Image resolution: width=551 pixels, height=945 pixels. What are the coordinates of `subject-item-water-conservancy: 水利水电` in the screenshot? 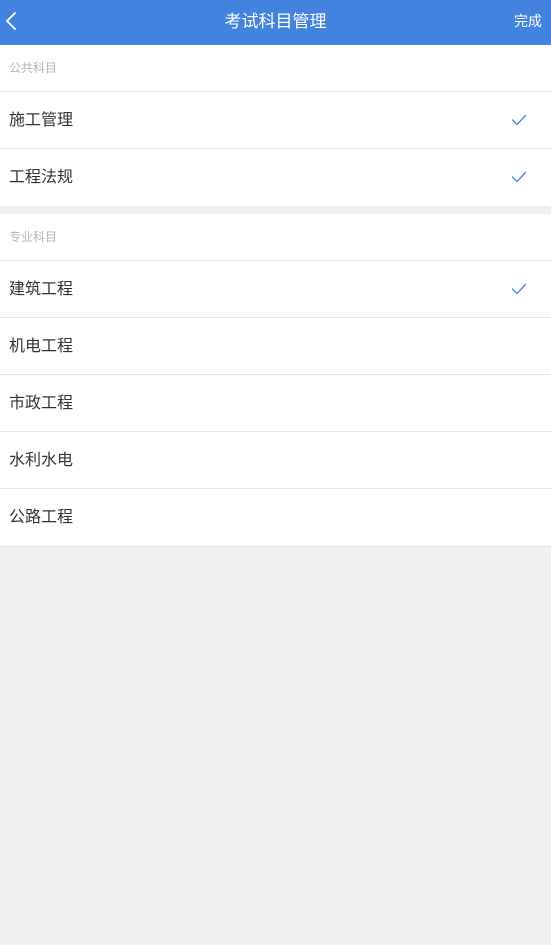 It's located at (275, 460).